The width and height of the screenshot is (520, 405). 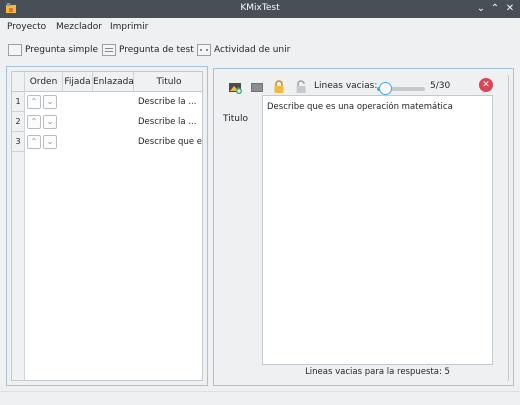 What do you see at coordinates (113, 82) in the screenshot?
I see `column-enlazada: Enlazada` at bounding box center [113, 82].